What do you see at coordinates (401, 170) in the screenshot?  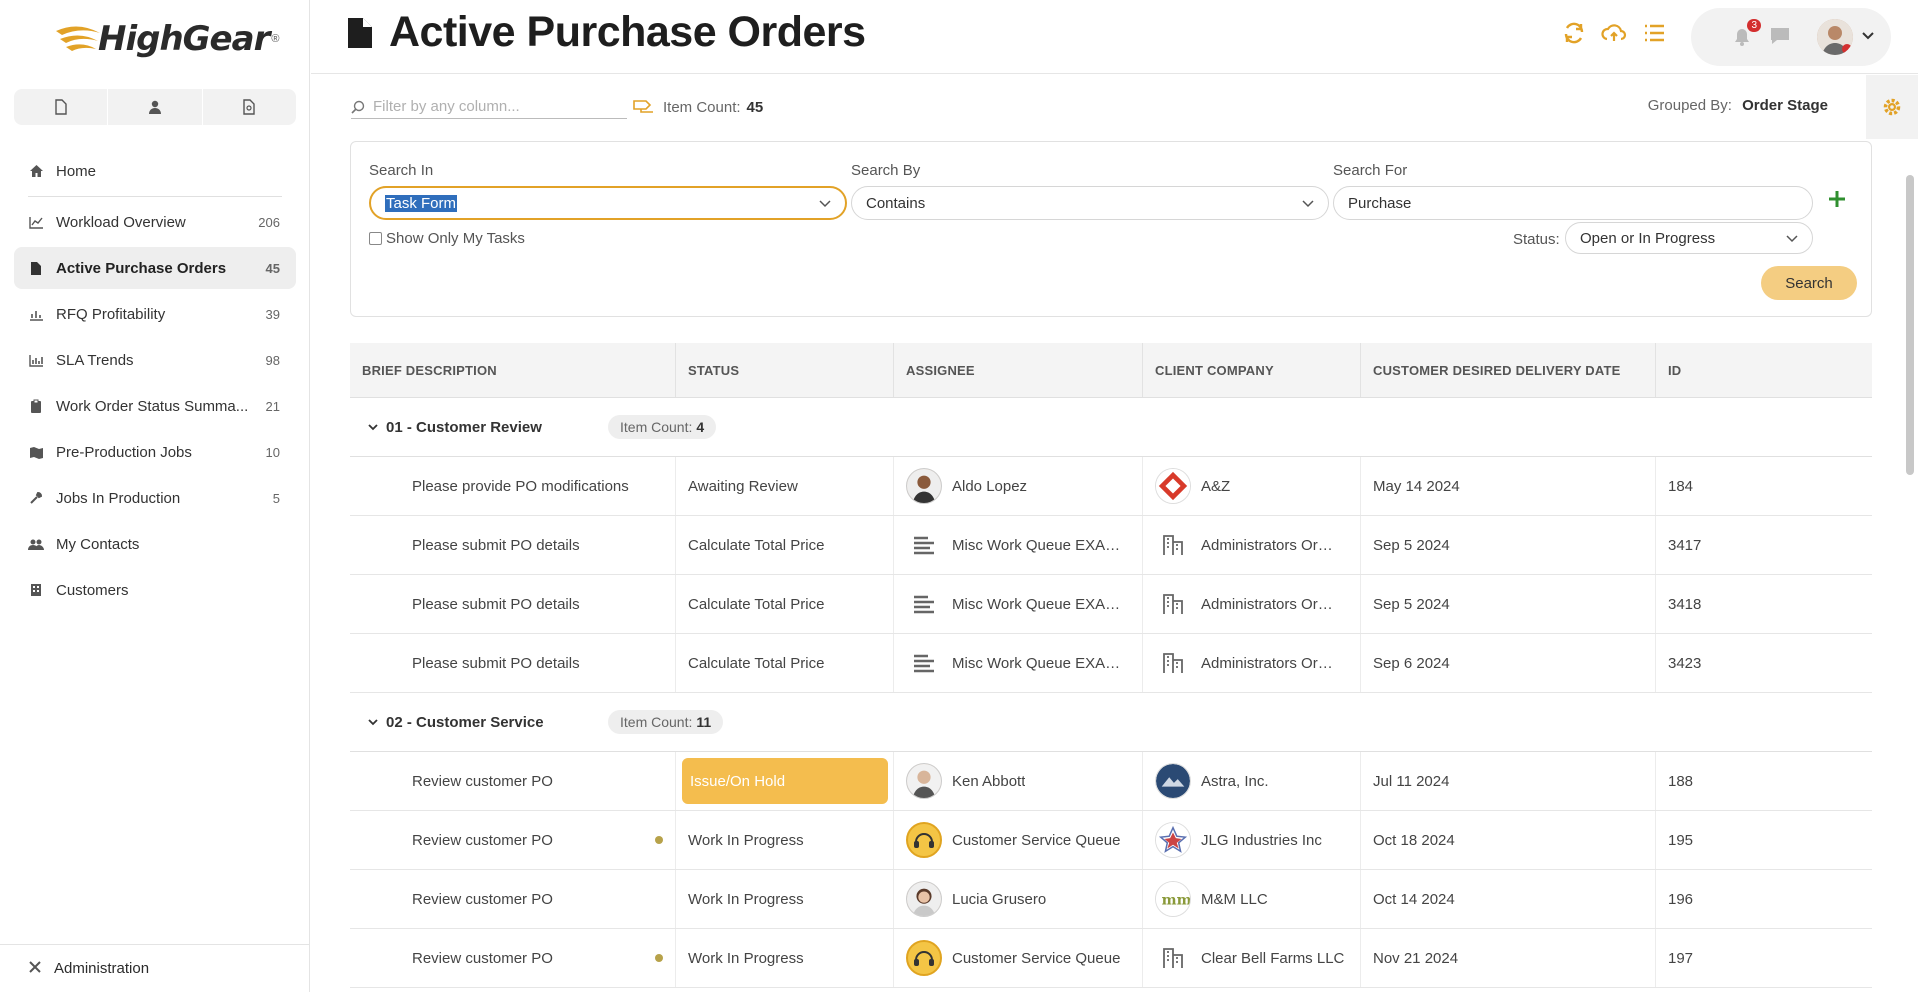 I see `search-in-label: Search In` at bounding box center [401, 170].